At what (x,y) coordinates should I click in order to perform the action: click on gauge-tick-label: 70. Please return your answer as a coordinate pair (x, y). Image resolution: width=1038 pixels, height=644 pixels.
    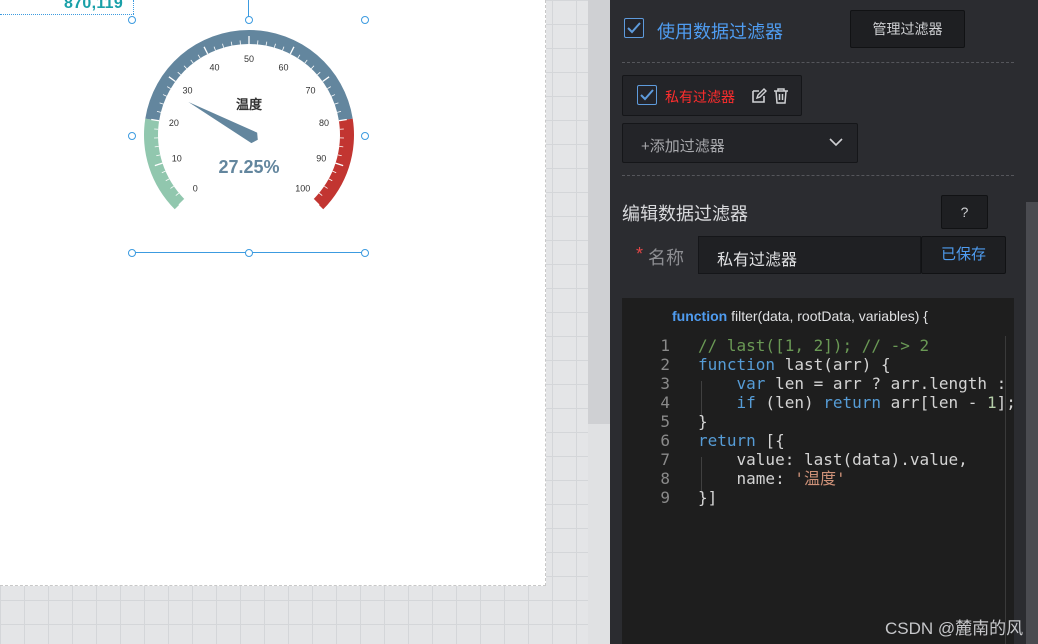
    Looking at the image, I should click on (310, 90).